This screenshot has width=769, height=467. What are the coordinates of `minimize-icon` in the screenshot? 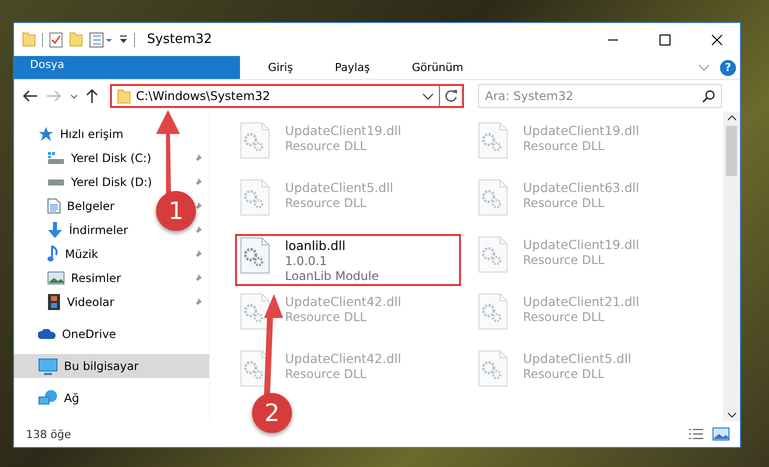 It's located at (613, 39).